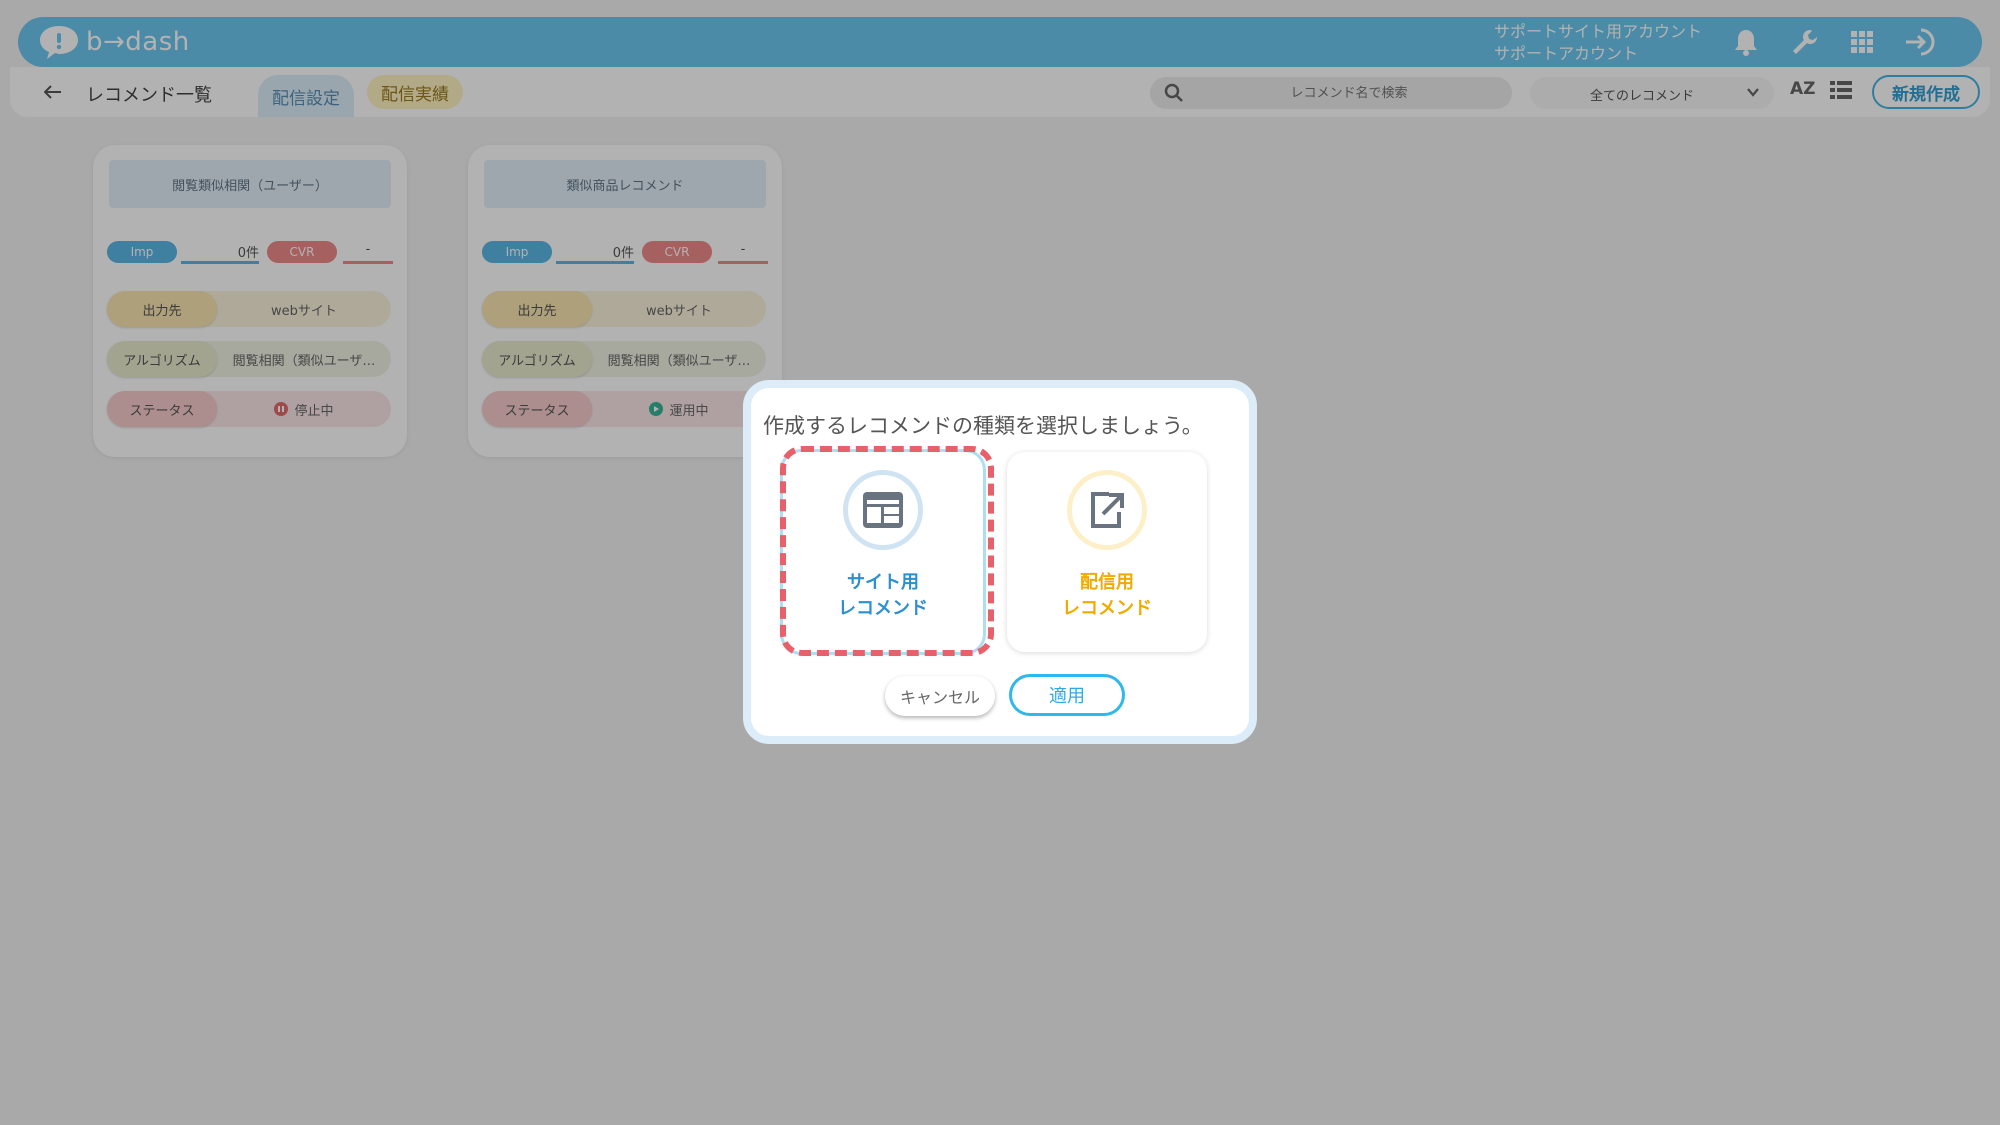  I want to click on cancel-button: キャンセル, so click(940, 696).